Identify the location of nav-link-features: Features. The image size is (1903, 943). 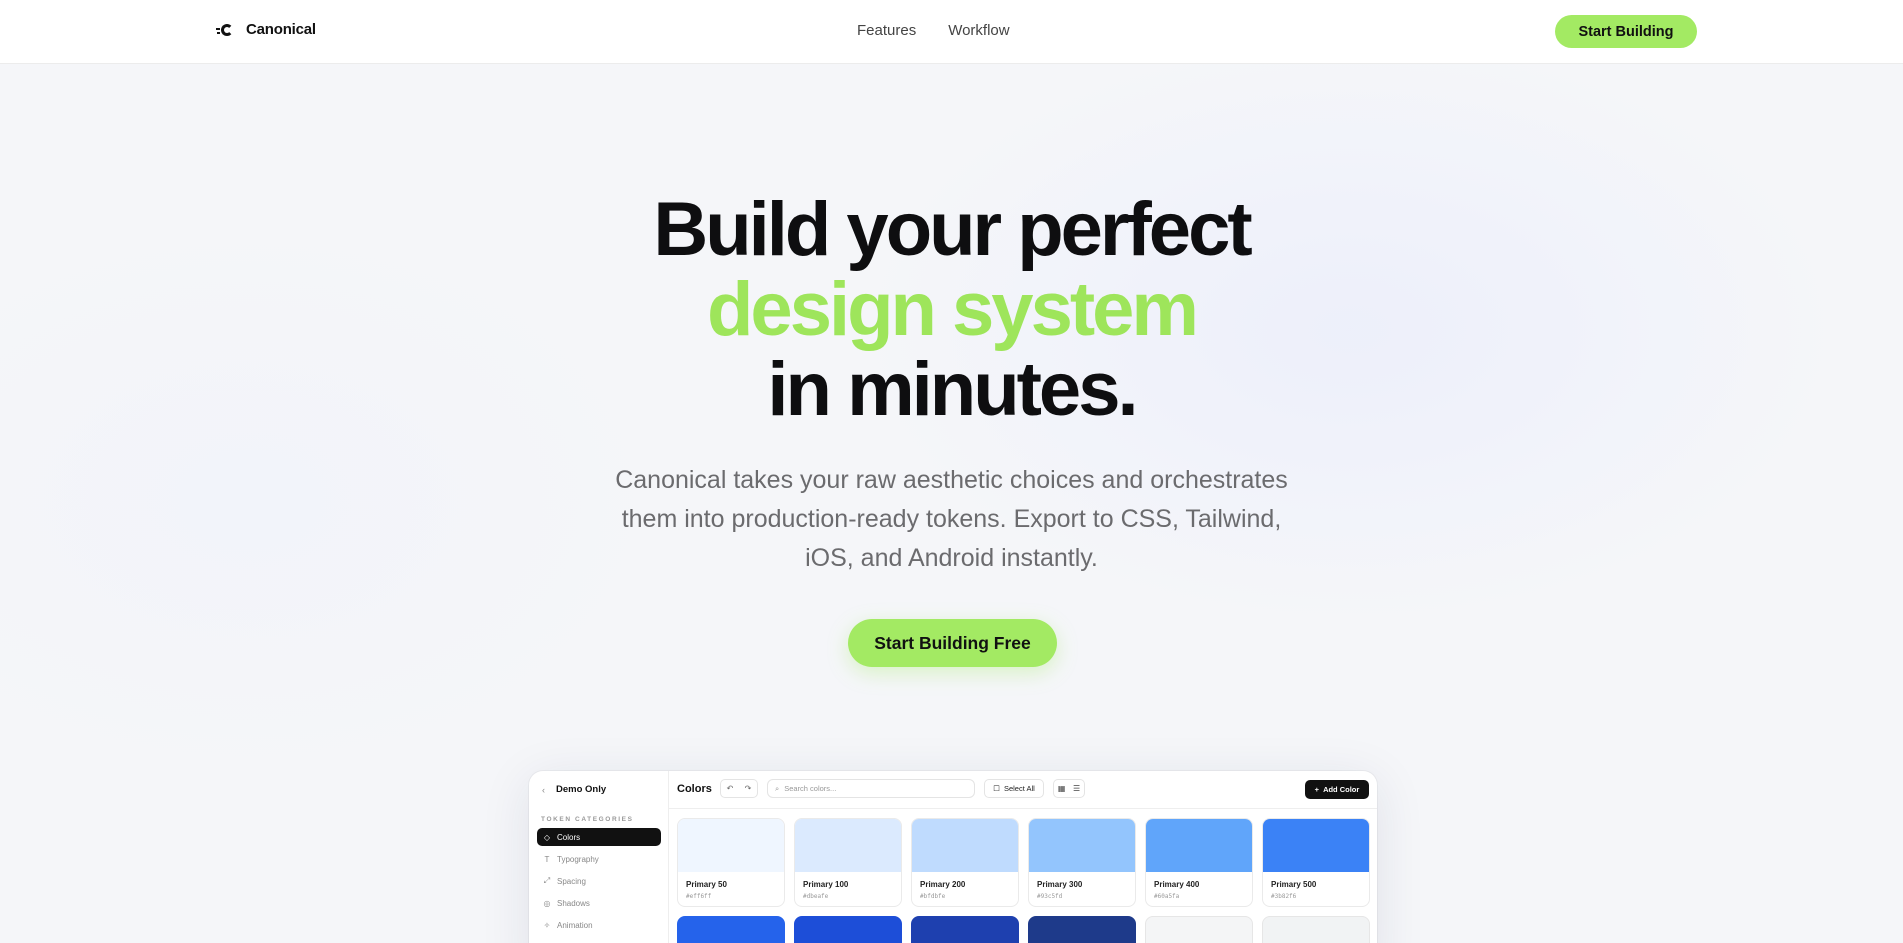
(886, 30).